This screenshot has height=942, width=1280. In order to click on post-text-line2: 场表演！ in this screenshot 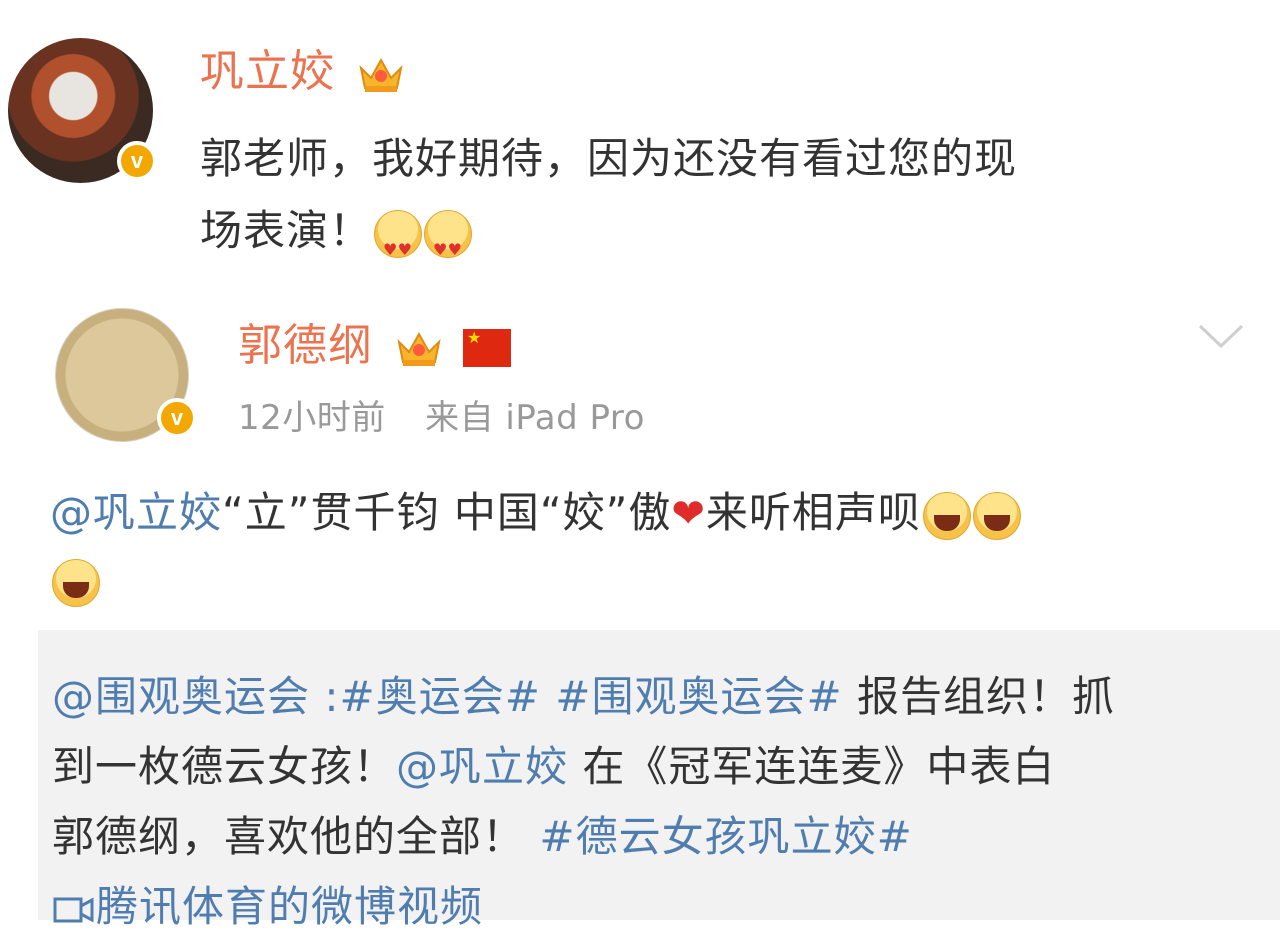, I will do `click(286, 230)`.